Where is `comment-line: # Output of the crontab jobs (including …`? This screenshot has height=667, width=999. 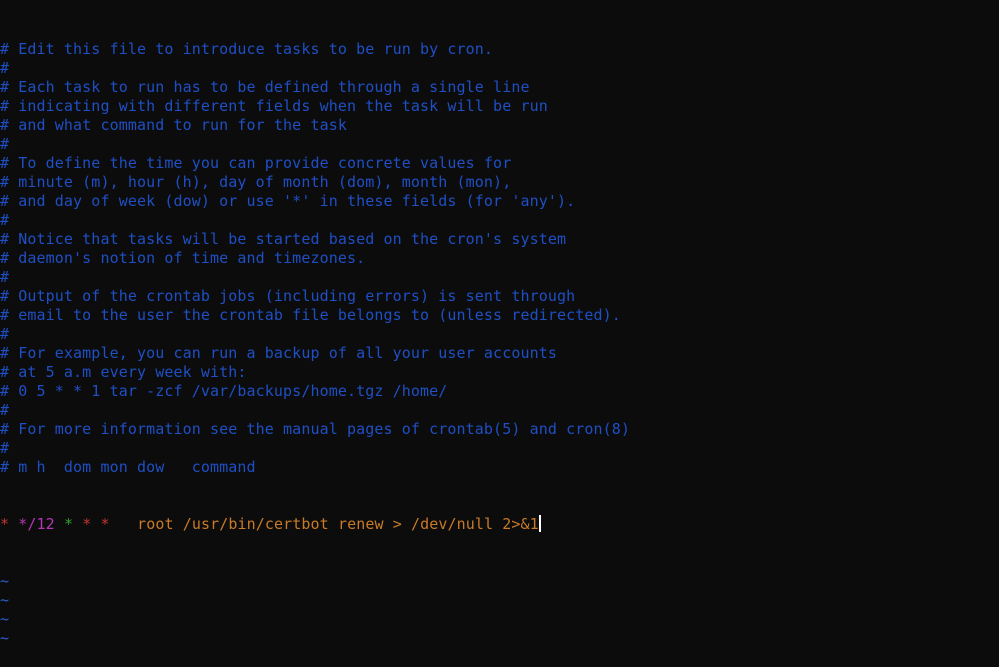
comment-line: # Output of the crontab jobs (including … is located at coordinates (288, 296).